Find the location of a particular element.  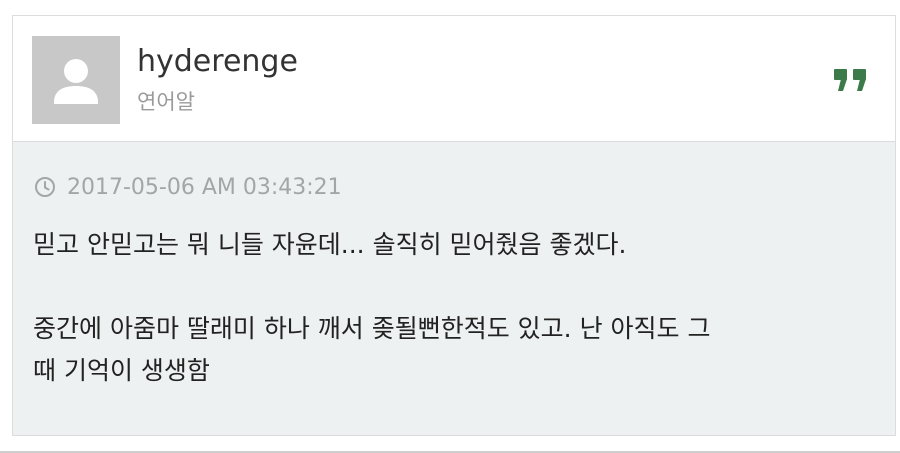

author-title: 연어알 is located at coordinates (166, 102).